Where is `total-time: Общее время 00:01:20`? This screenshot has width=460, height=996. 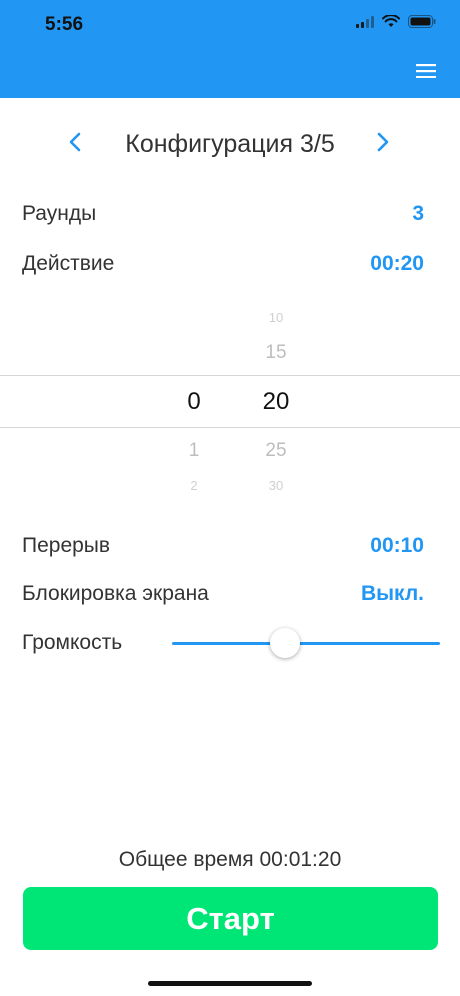 total-time: Общее время 00:01:20 is located at coordinates (230, 859).